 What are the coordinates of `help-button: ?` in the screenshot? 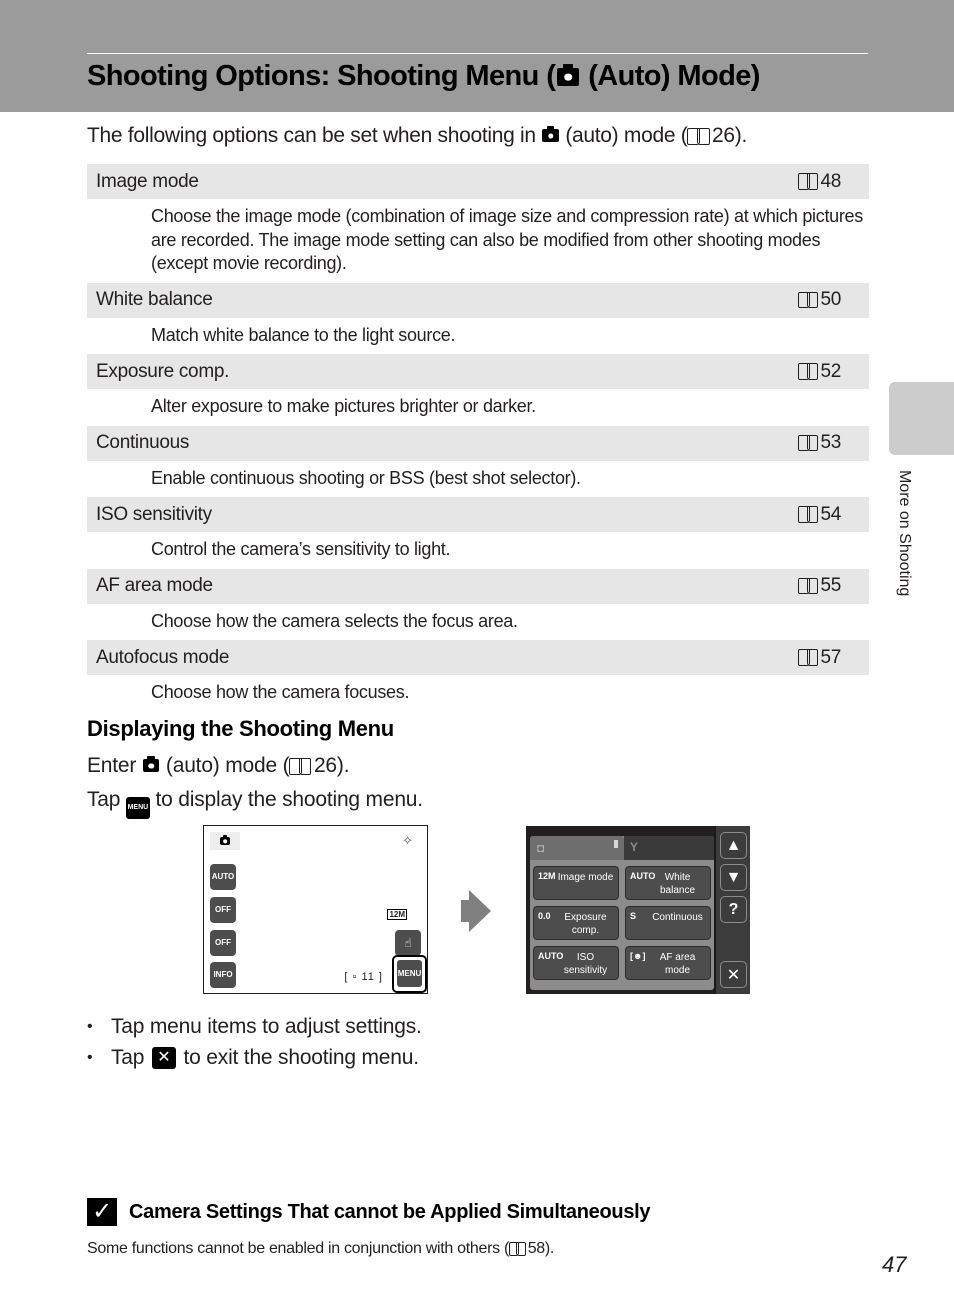 It's located at (733, 909).